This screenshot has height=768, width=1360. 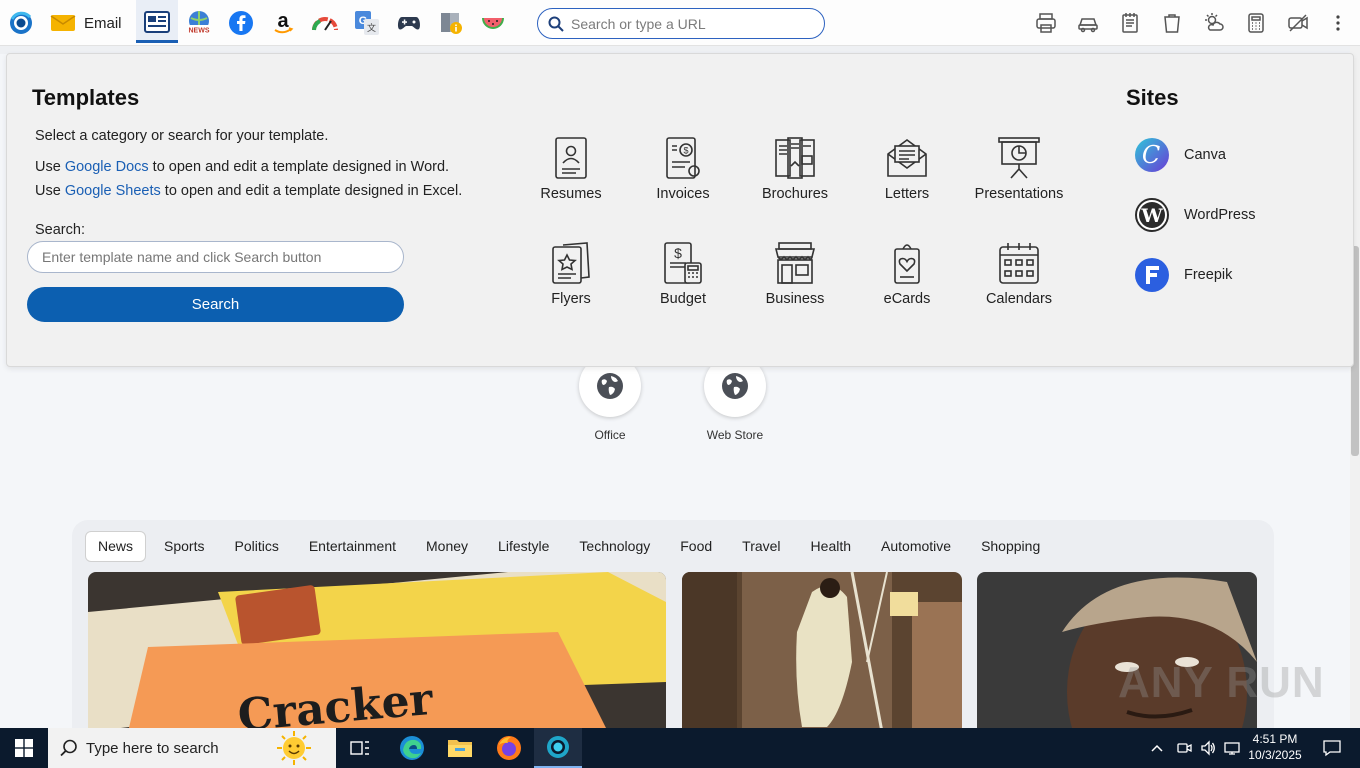 I want to click on chevron-up-icon, so click(x=1157, y=748).